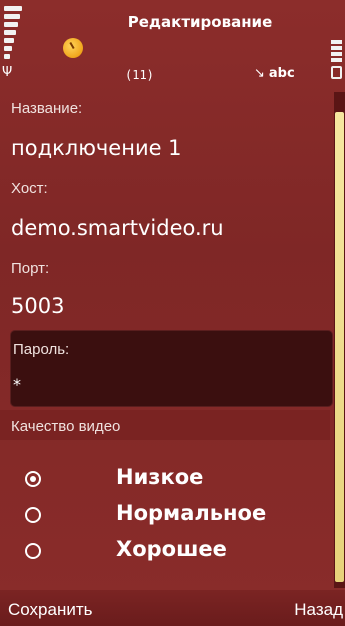  I want to click on app-indicator-icon, so click(73, 48).